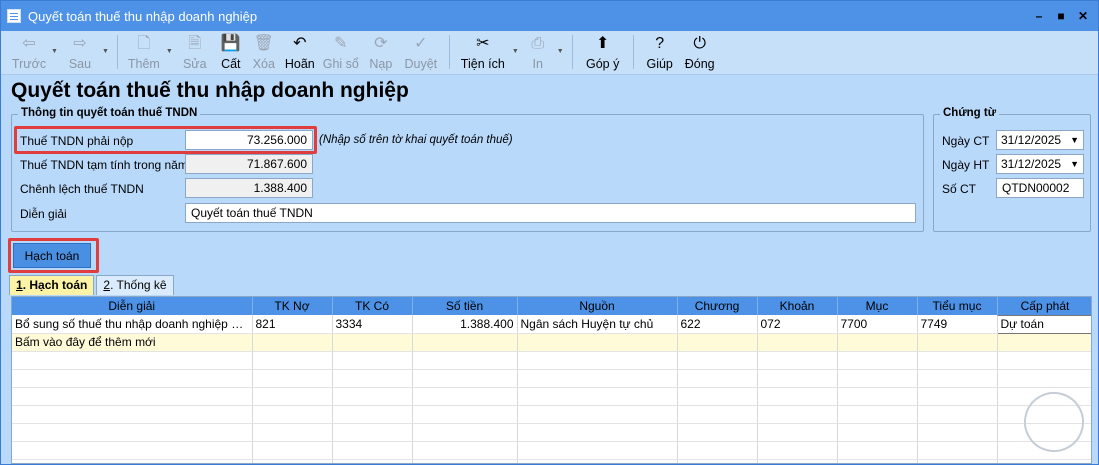  I want to click on arrow-right-icon: ⇨, so click(80, 43).